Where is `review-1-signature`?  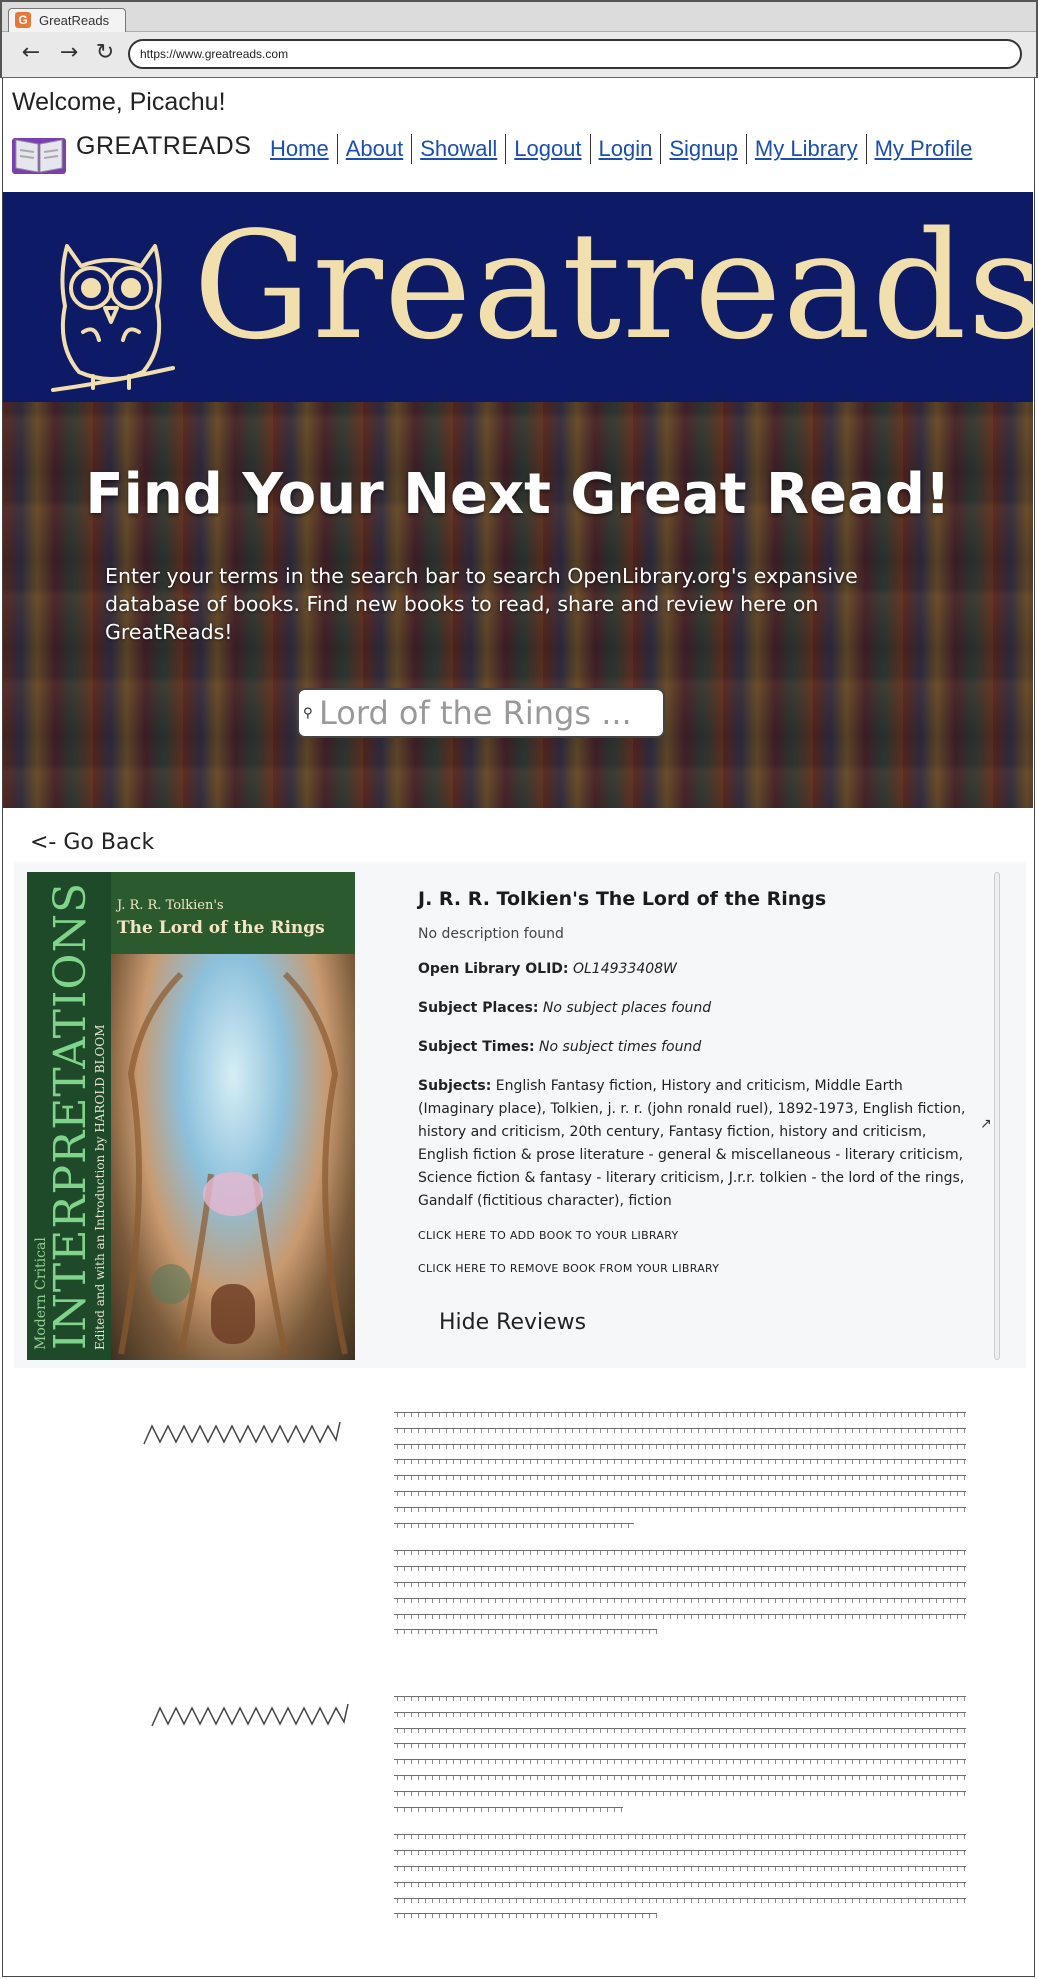
review-1-signature is located at coordinates (242, 1433).